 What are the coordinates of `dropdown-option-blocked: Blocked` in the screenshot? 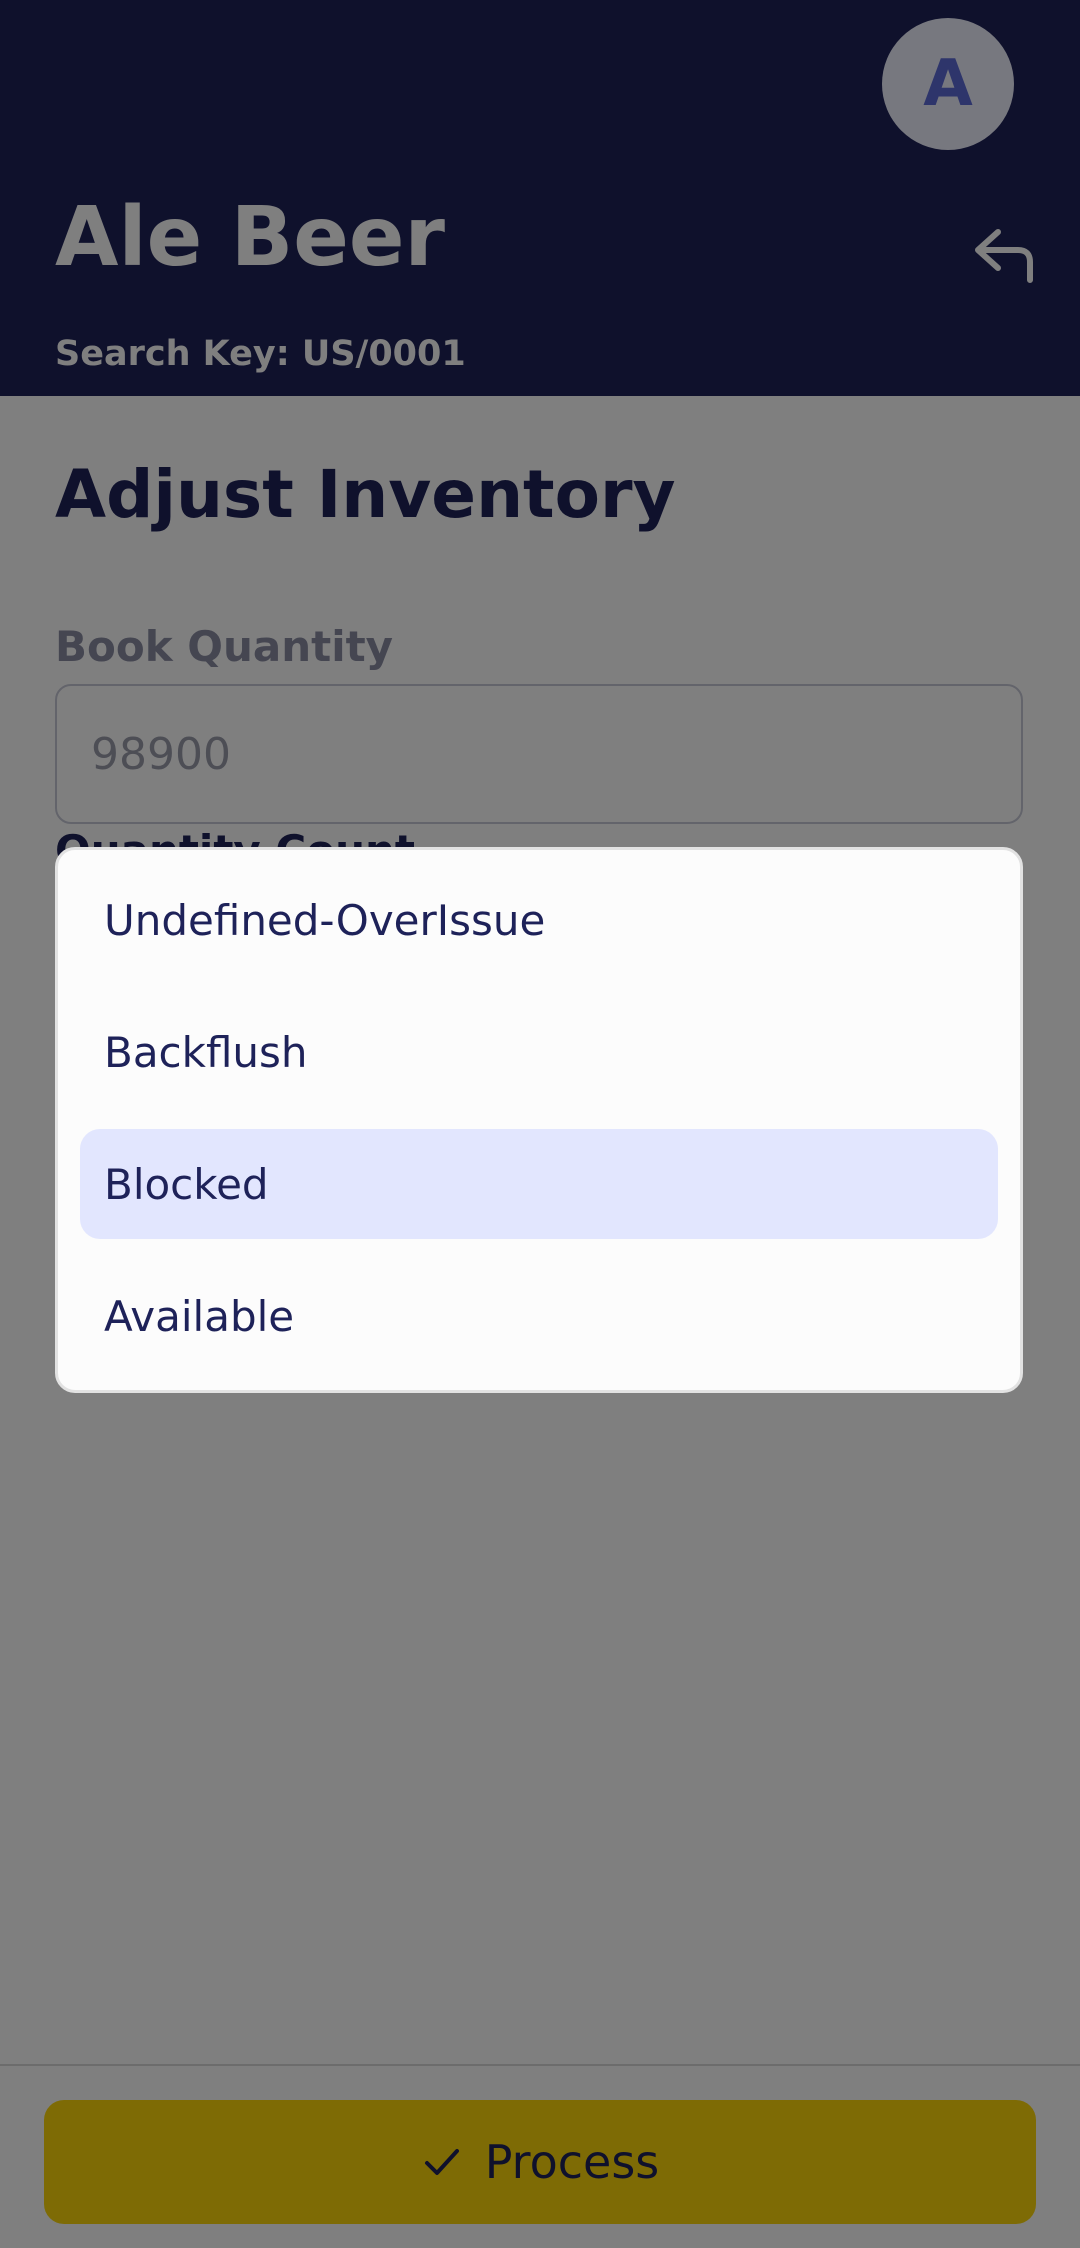 It's located at (539, 1184).